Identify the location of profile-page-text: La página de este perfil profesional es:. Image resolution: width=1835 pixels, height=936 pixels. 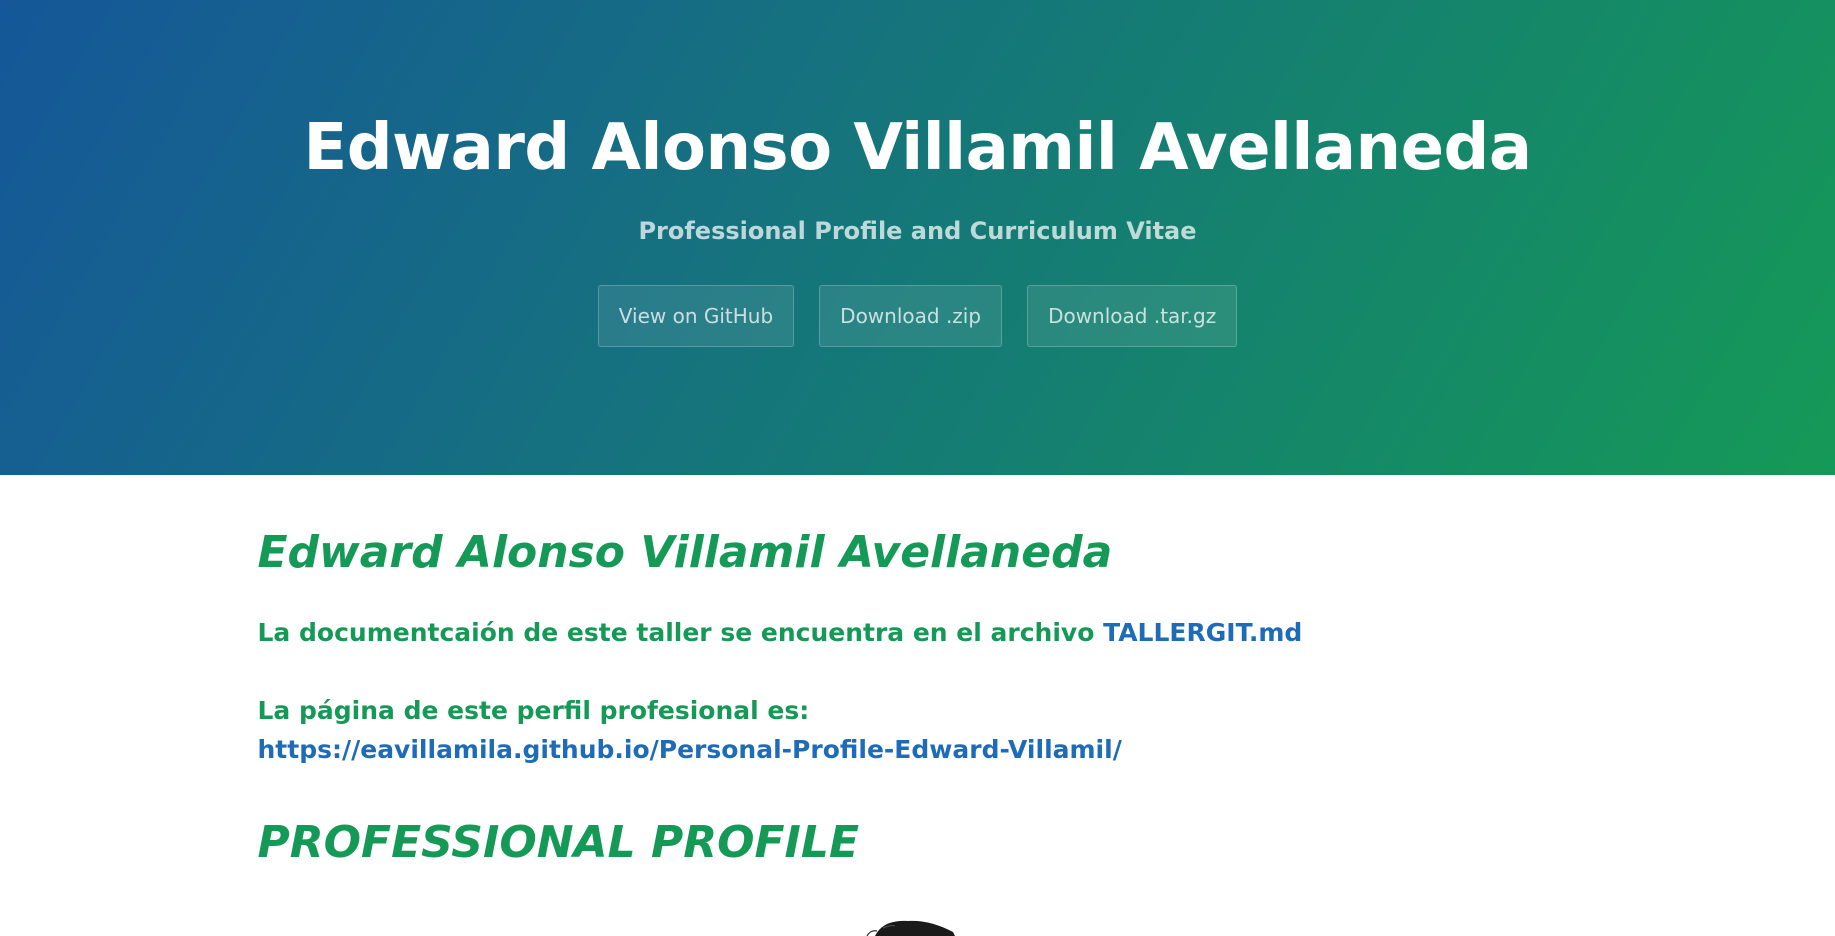
(533, 710).